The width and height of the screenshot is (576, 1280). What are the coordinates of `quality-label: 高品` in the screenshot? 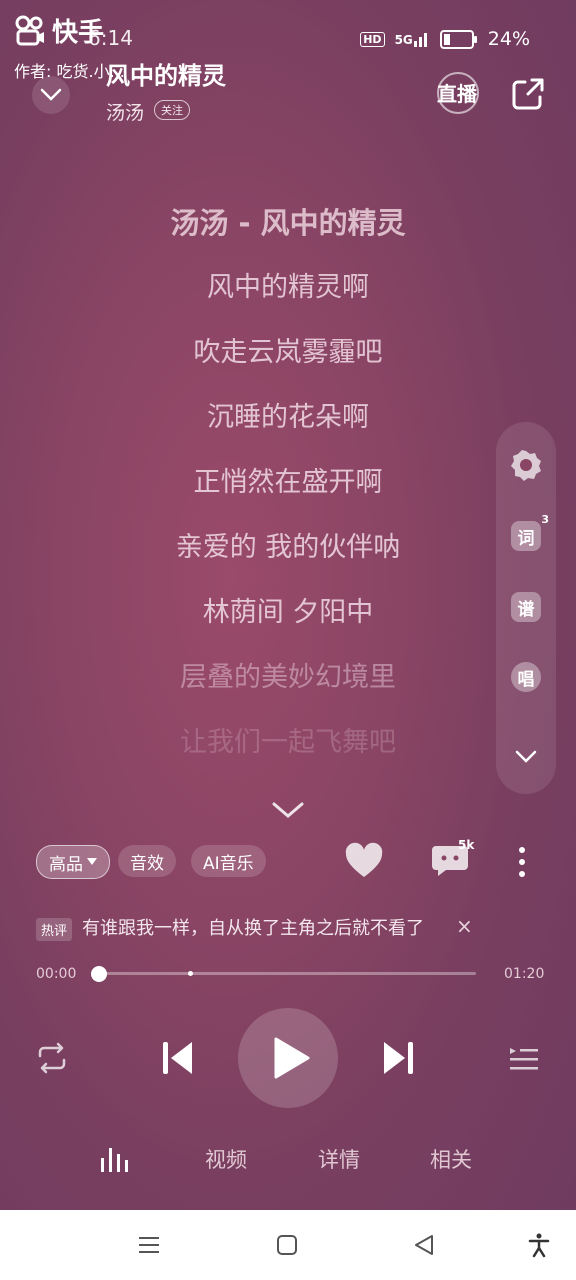 It's located at (66, 864).